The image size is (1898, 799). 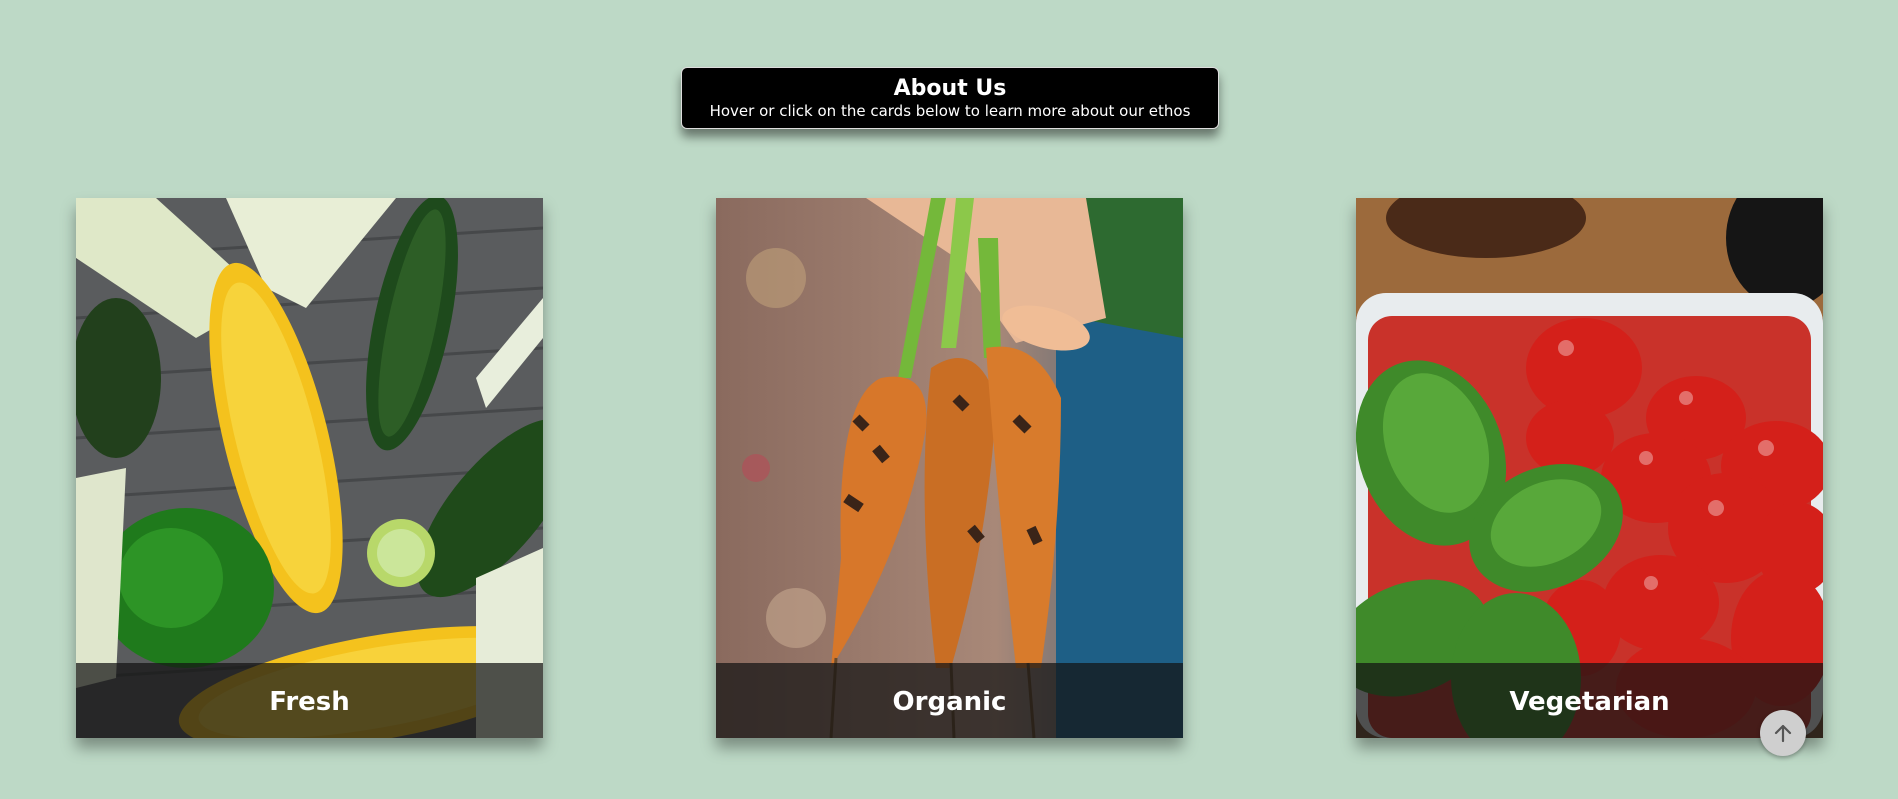 I want to click on card-label: Organic, so click(x=949, y=700).